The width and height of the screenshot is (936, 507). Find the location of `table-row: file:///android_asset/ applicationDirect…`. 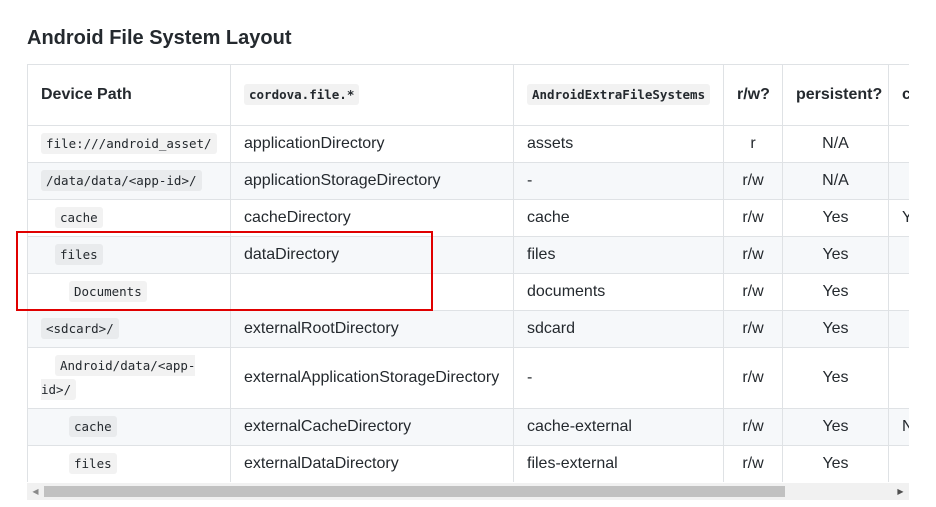

table-row: file:///android_asset/ applicationDirect… is located at coordinates (468, 144).